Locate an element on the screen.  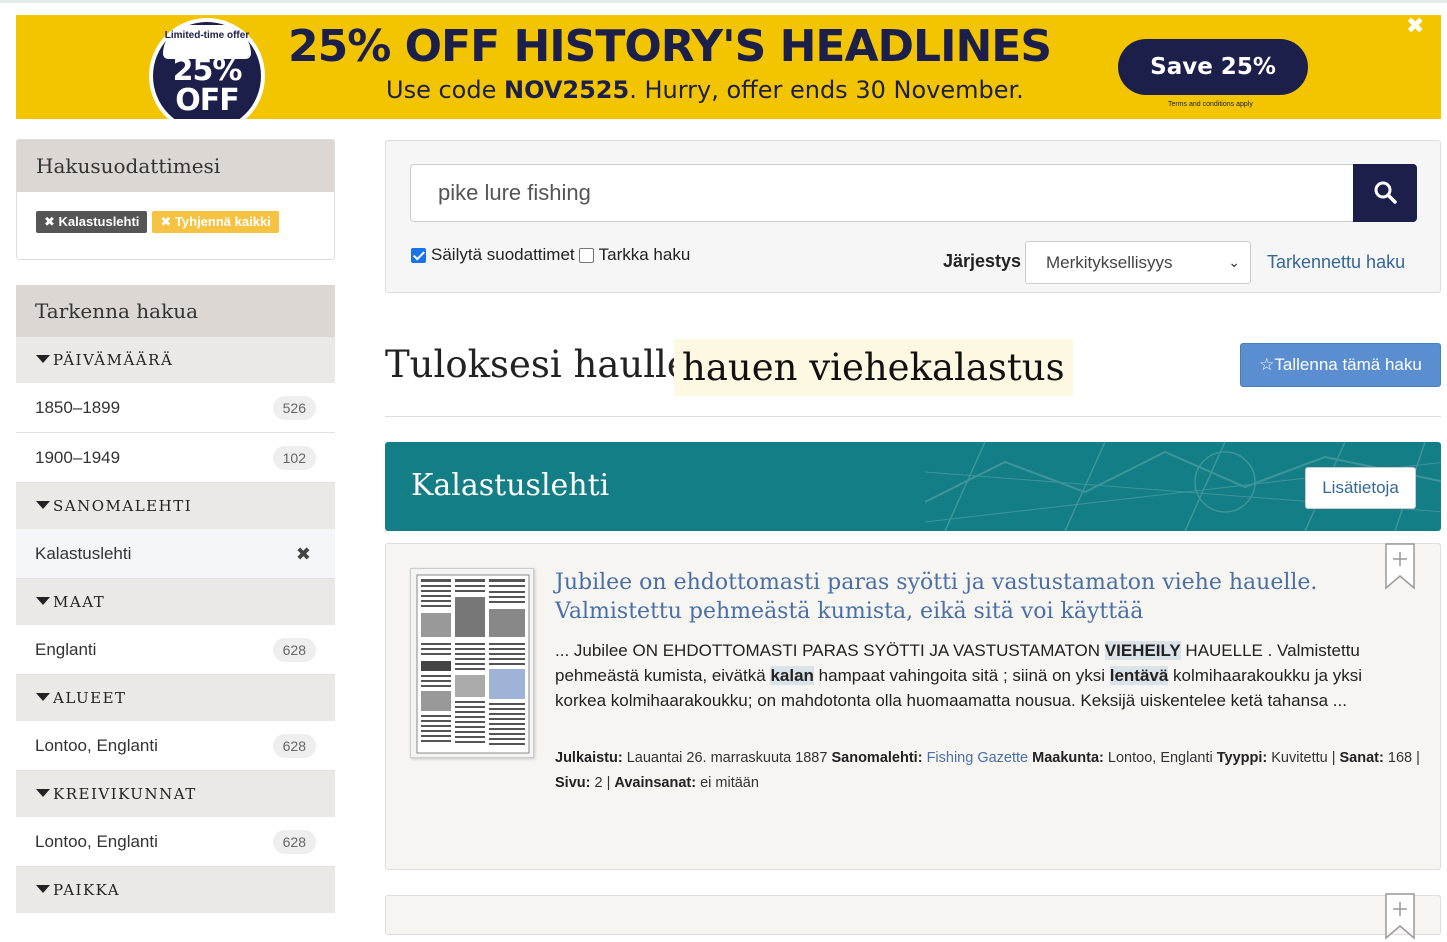
meta-label: Avainsanat: is located at coordinates (655, 783).